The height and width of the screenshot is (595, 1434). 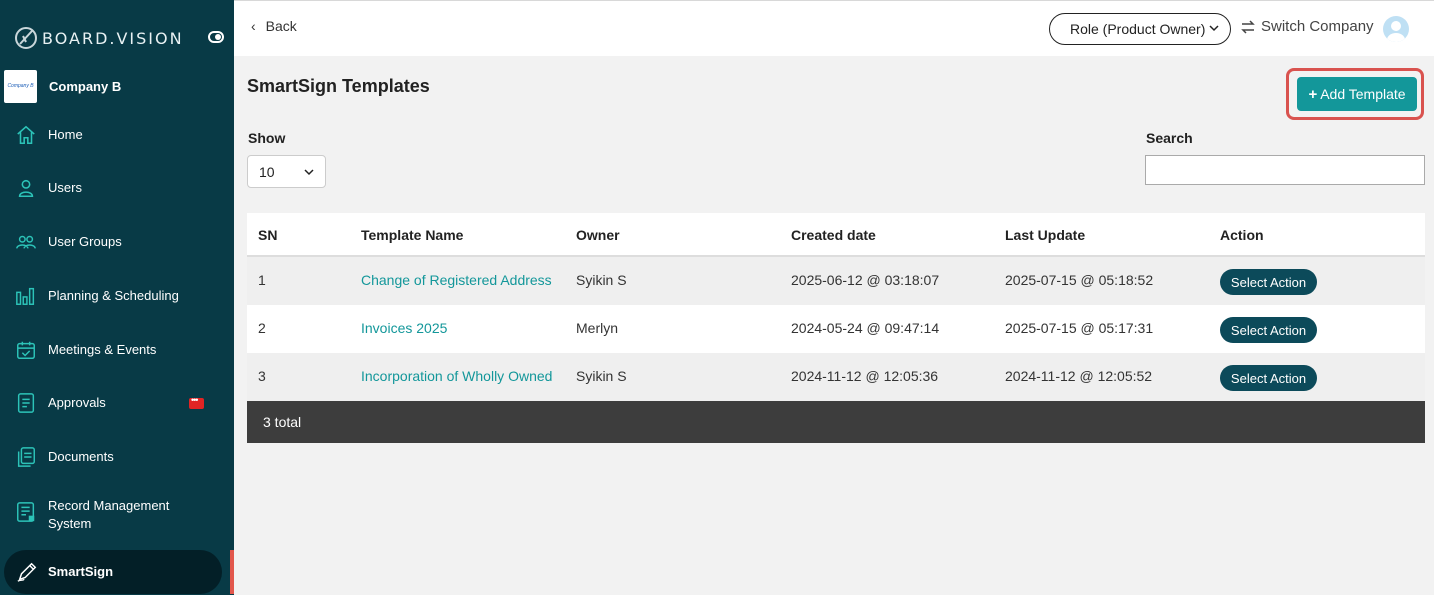 I want to click on sidebar-item-label: Users, so click(x=65, y=187).